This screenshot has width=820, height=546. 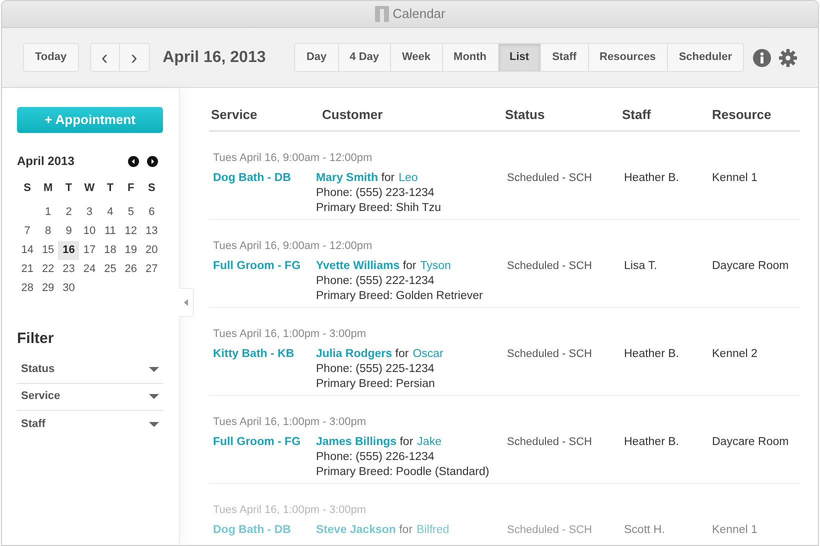 What do you see at coordinates (69, 212) in the screenshot?
I see `calendar-day: 2` at bounding box center [69, 212].